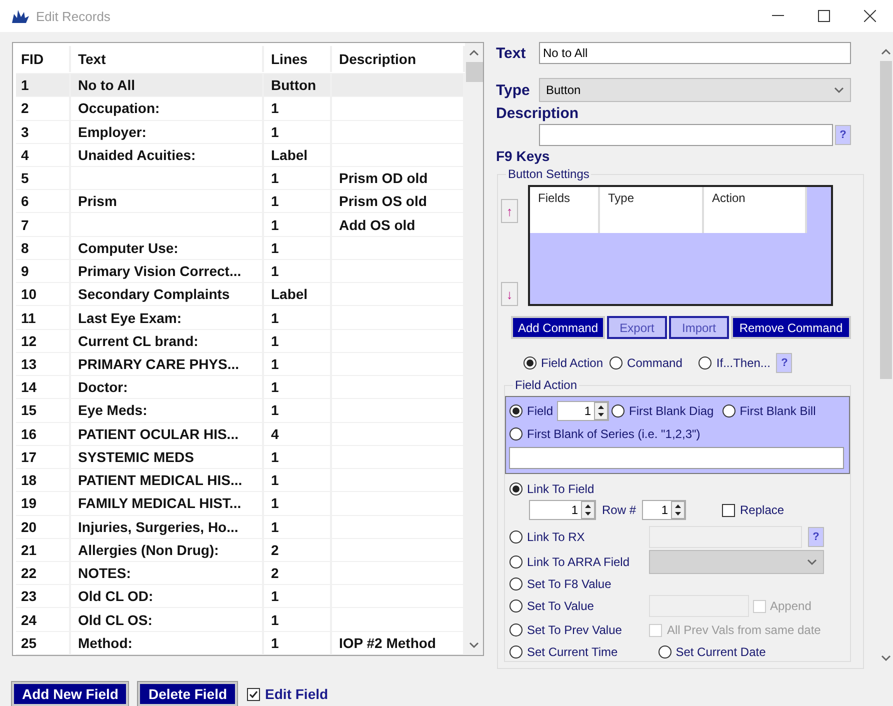 This screenshot has width=893, height=706. What do you see at coordinates (240, 248) in the screenshot?
I see `table-row: 8 Computer Use: 1` at bounding box center [240, 248].